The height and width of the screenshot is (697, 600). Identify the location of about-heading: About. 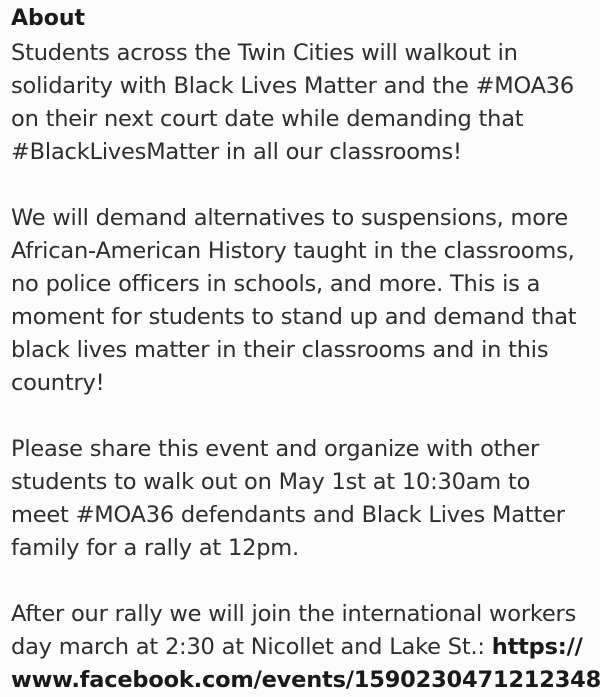
(48, 18).